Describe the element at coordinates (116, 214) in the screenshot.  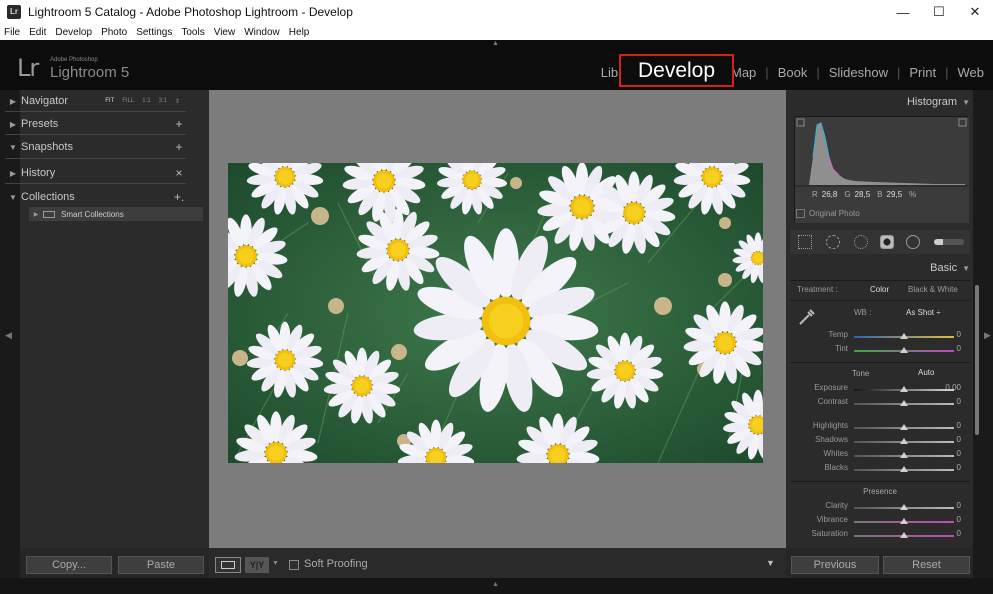
I see `smart-collections-item: ▶ Smart Collections` at that location.